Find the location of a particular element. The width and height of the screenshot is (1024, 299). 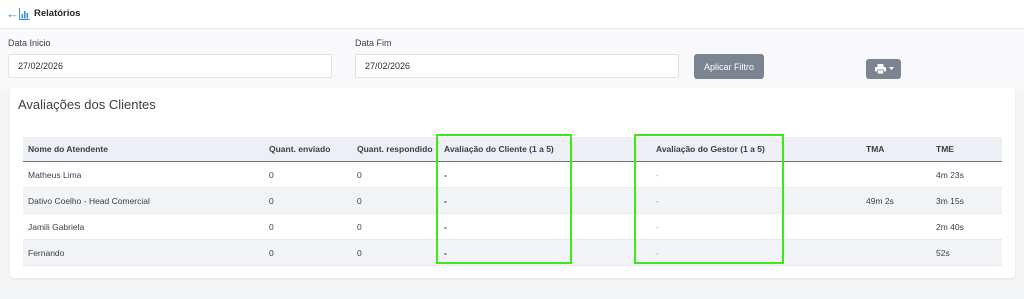

page-title: Relatórios is located at coordinates (57, 13).